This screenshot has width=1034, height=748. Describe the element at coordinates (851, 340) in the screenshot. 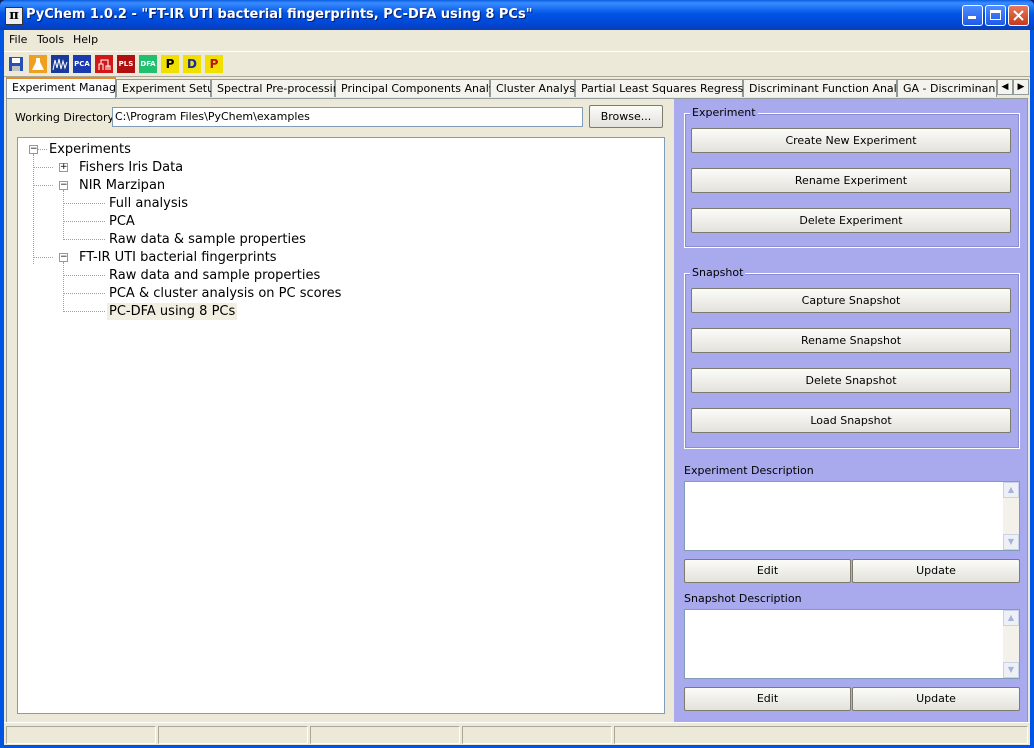

I see `rename-snapshot-button: Rename Snapshot` at that location.